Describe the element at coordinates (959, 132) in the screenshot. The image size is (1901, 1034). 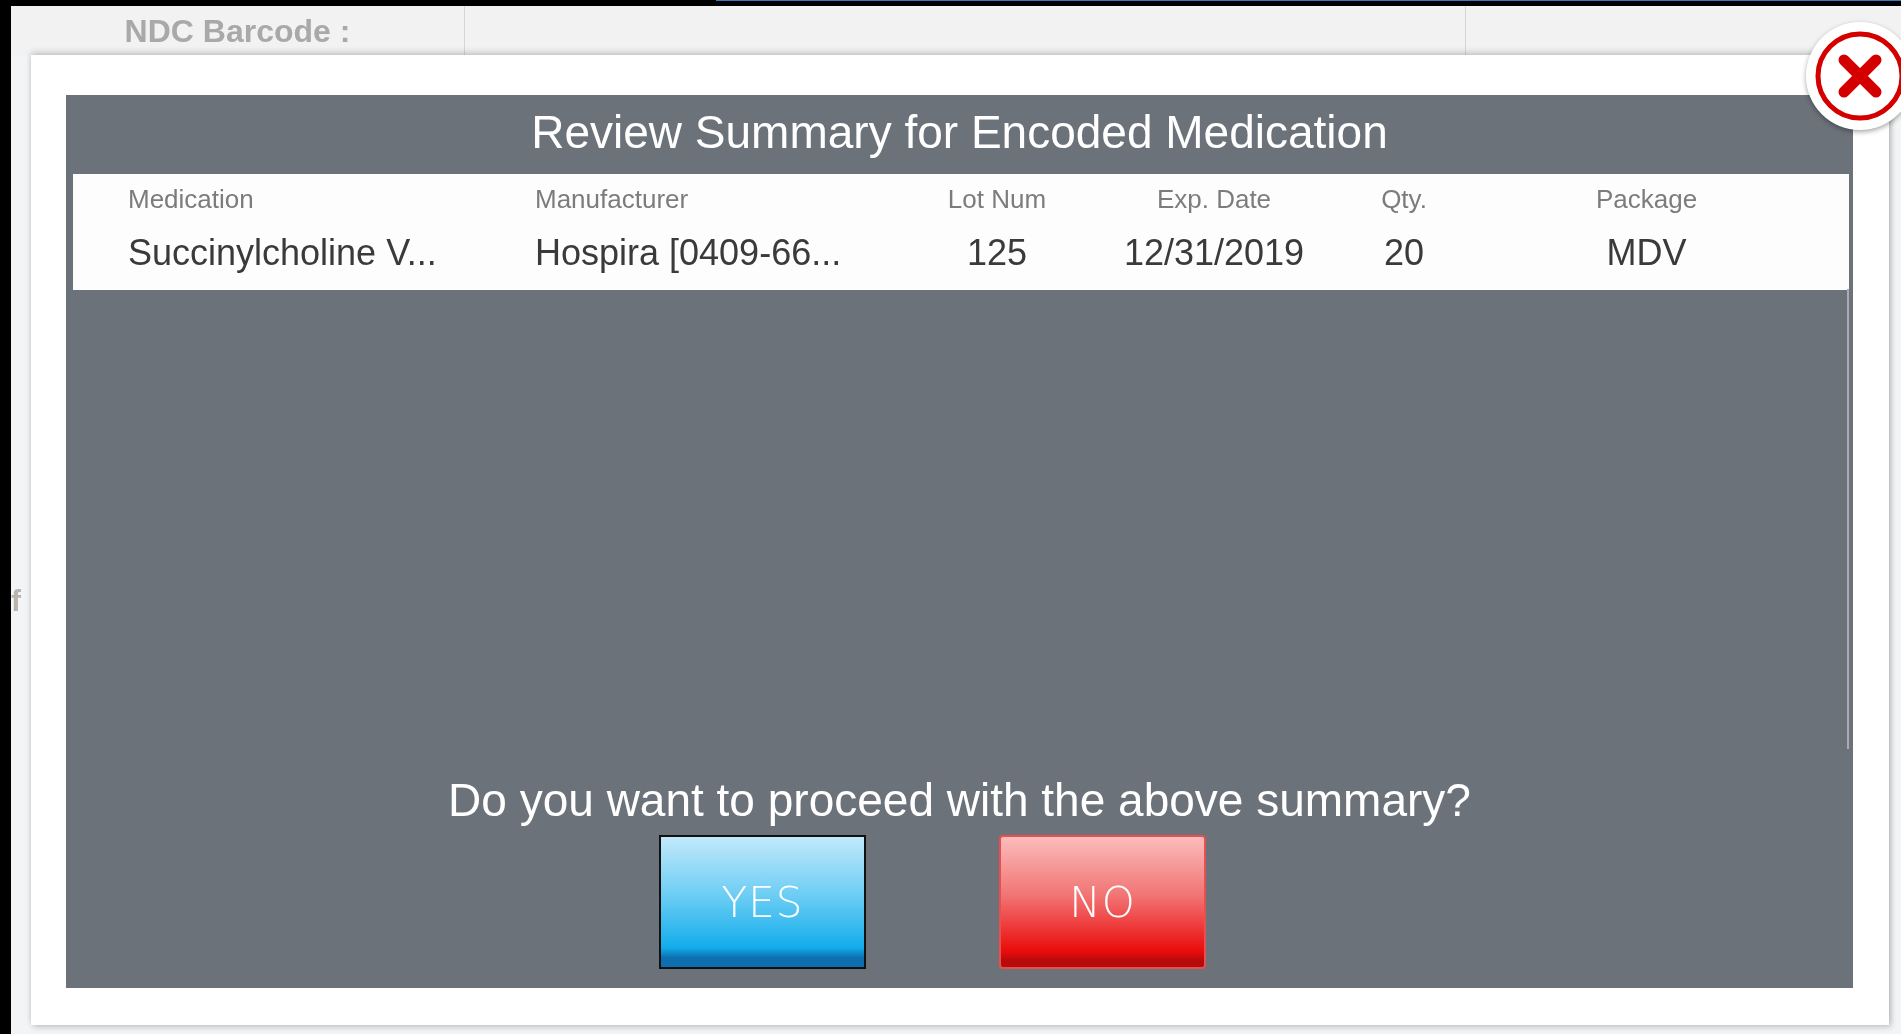
I see `dialog-title: Review Summary for Encoded Medication` at that location.